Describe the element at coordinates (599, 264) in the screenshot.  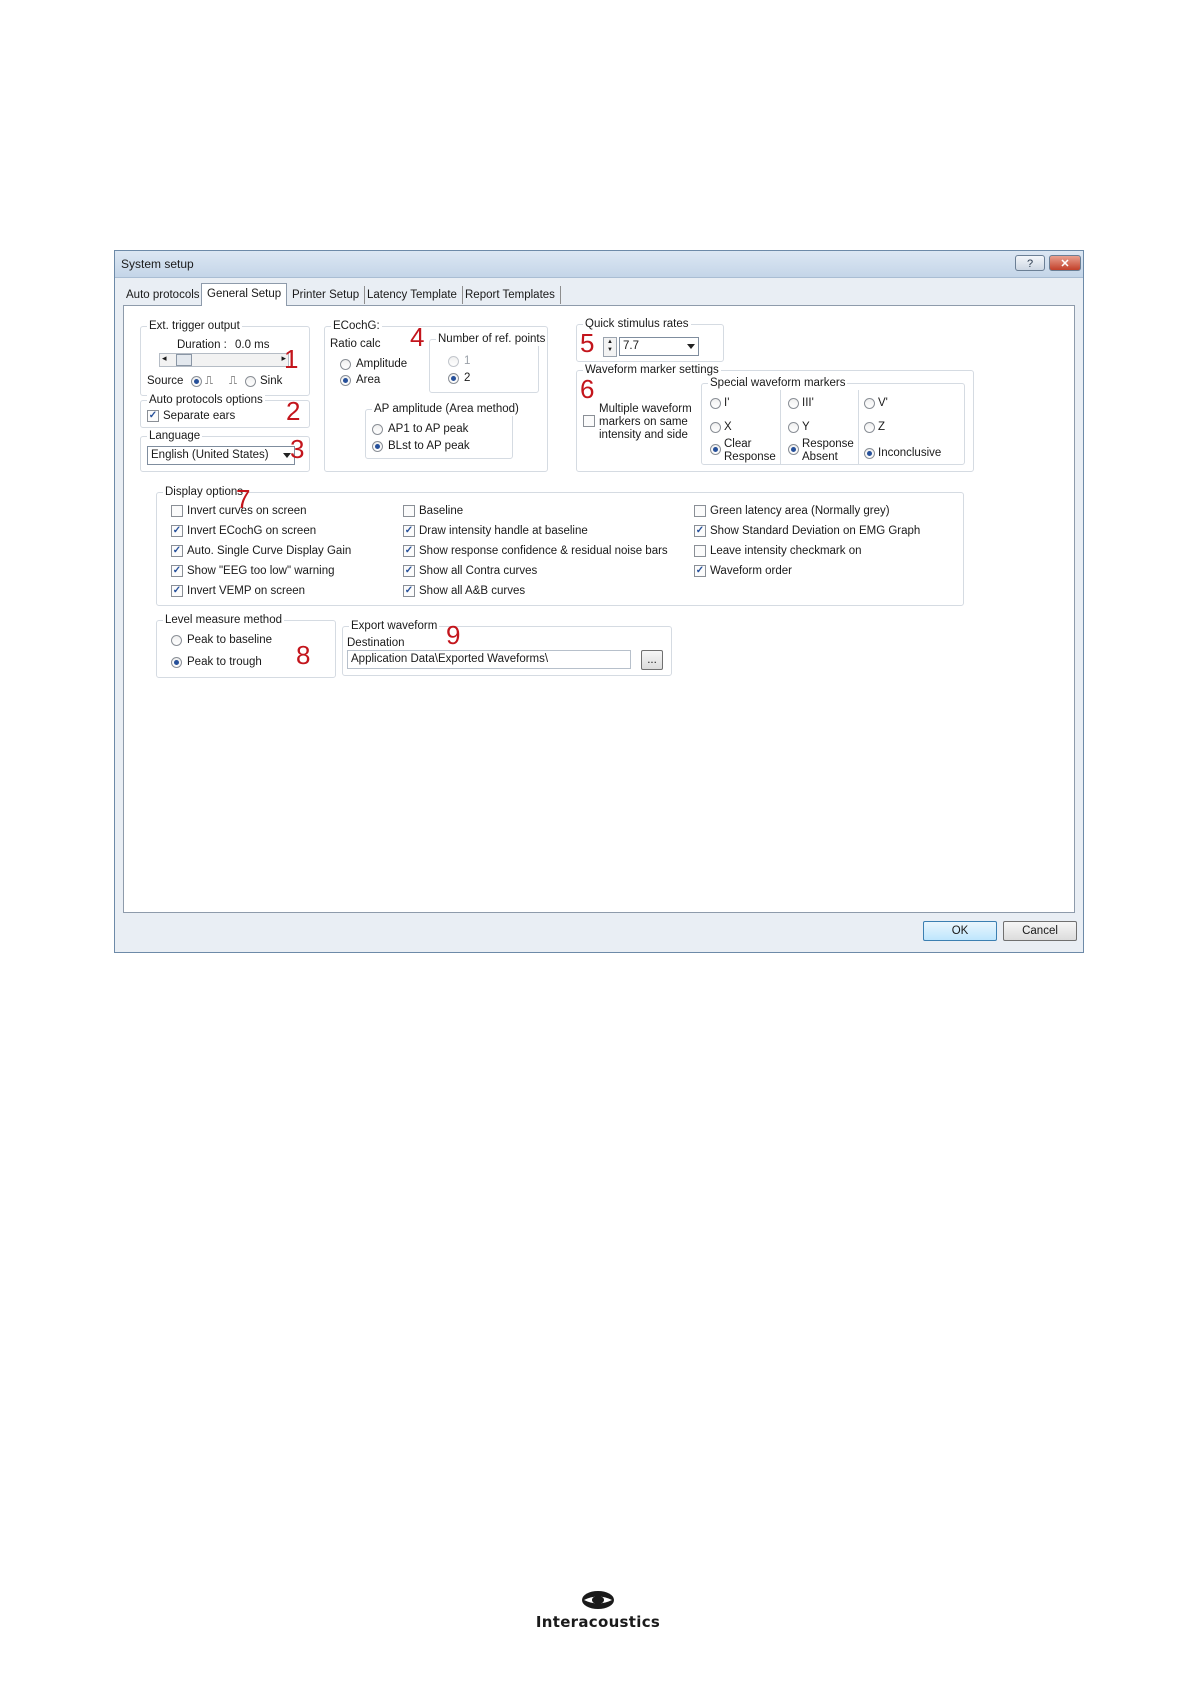
I see `title-bar: System setup ? ✕` at that location.